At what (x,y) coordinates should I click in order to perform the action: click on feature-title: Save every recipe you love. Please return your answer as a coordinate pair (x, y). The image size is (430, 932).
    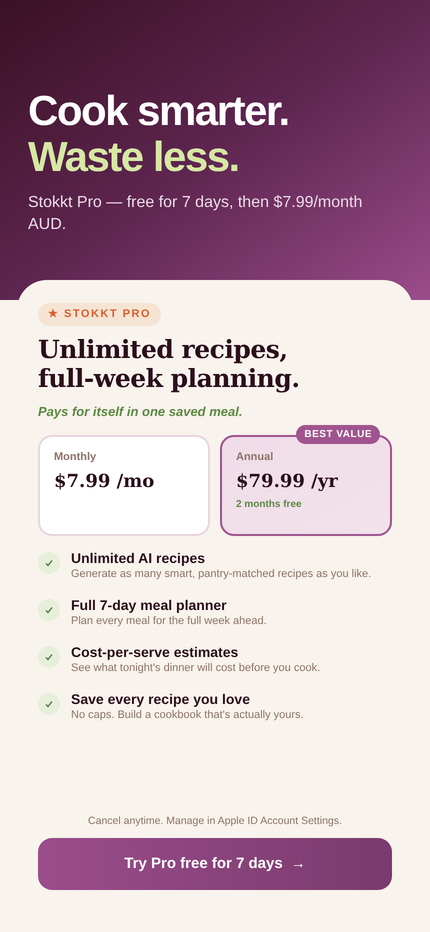
    Looking at the image, I should click on (161, 699).